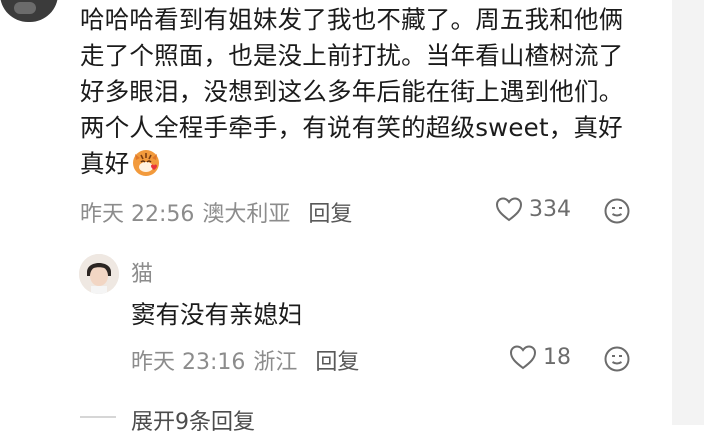 This screenshot has height=436, width=704. Describe the element at coordinates (146, 163) in the screenshot. I see `tiger-heart-emoji-icon` at that location.